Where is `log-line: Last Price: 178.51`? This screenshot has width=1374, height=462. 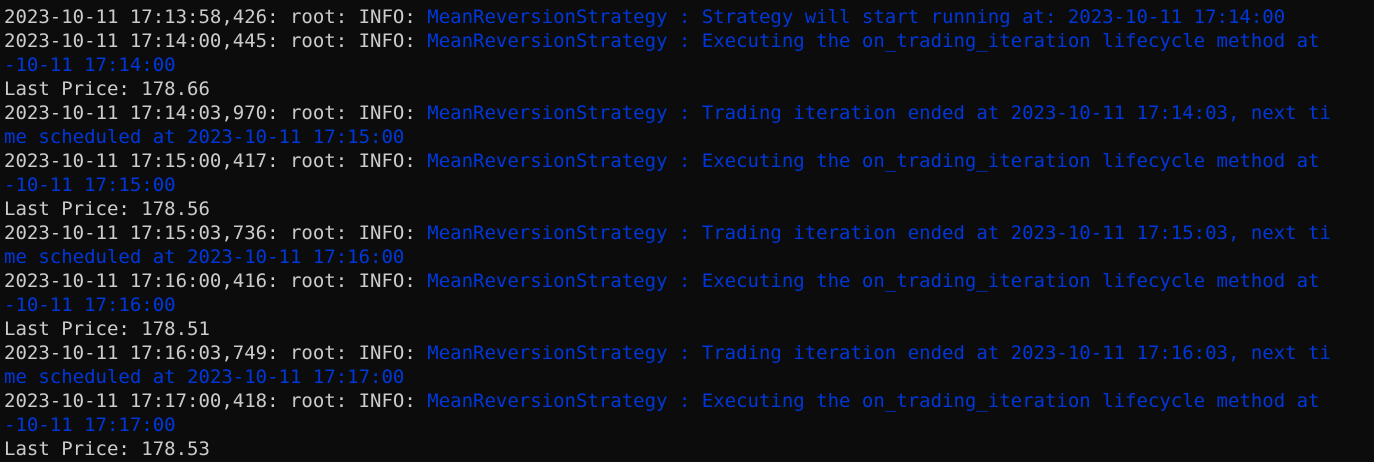 log-line: Last Price: 178.51 is located at coordinates (689, 329).